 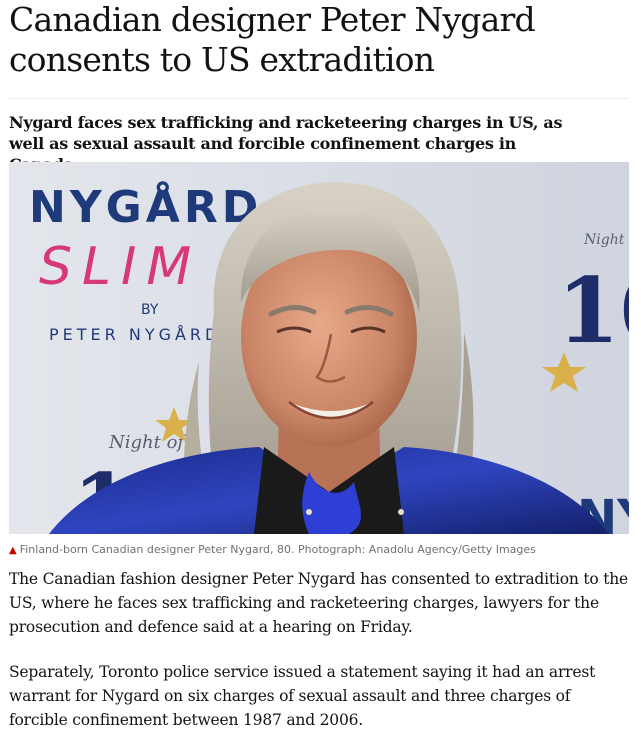 I want to click on backdrop-logo-line3: BY, so click(x=150, y=310).